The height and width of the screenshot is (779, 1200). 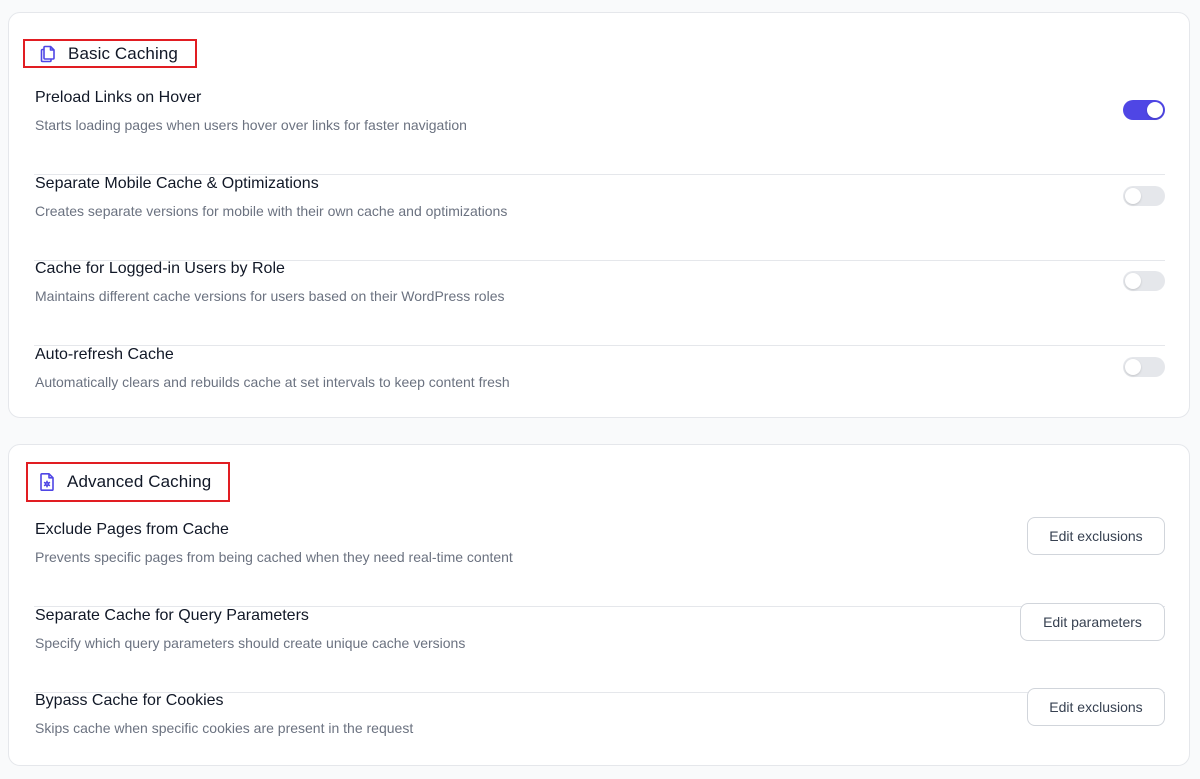 What do you see at coordinates (160, 268) in the screenshot?
I see `setting-title: Cache for Logged-in Users by Role` at bounding box center [160, 268].